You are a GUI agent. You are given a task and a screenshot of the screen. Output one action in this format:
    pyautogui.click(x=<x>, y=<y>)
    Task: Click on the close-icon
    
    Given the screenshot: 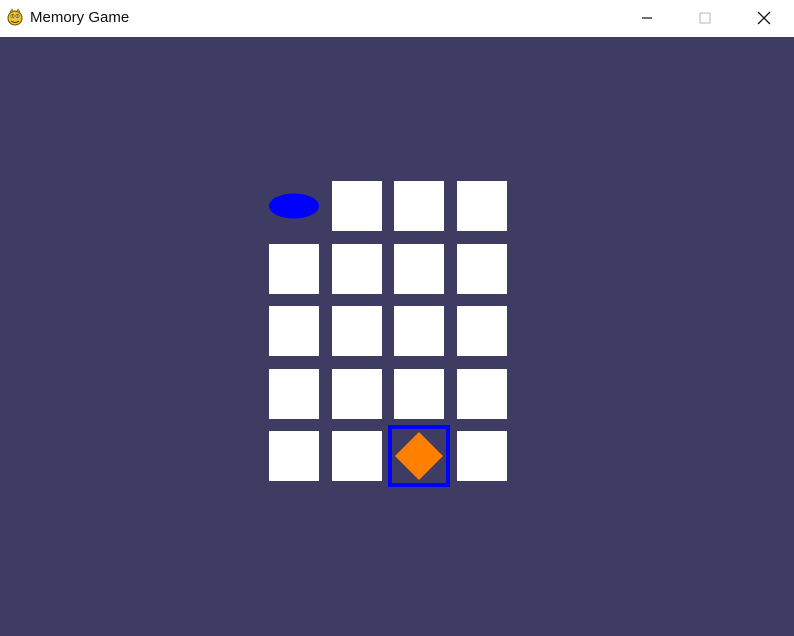 What is the action you would take?
    pyautogui.click(x=764, y=18)
    